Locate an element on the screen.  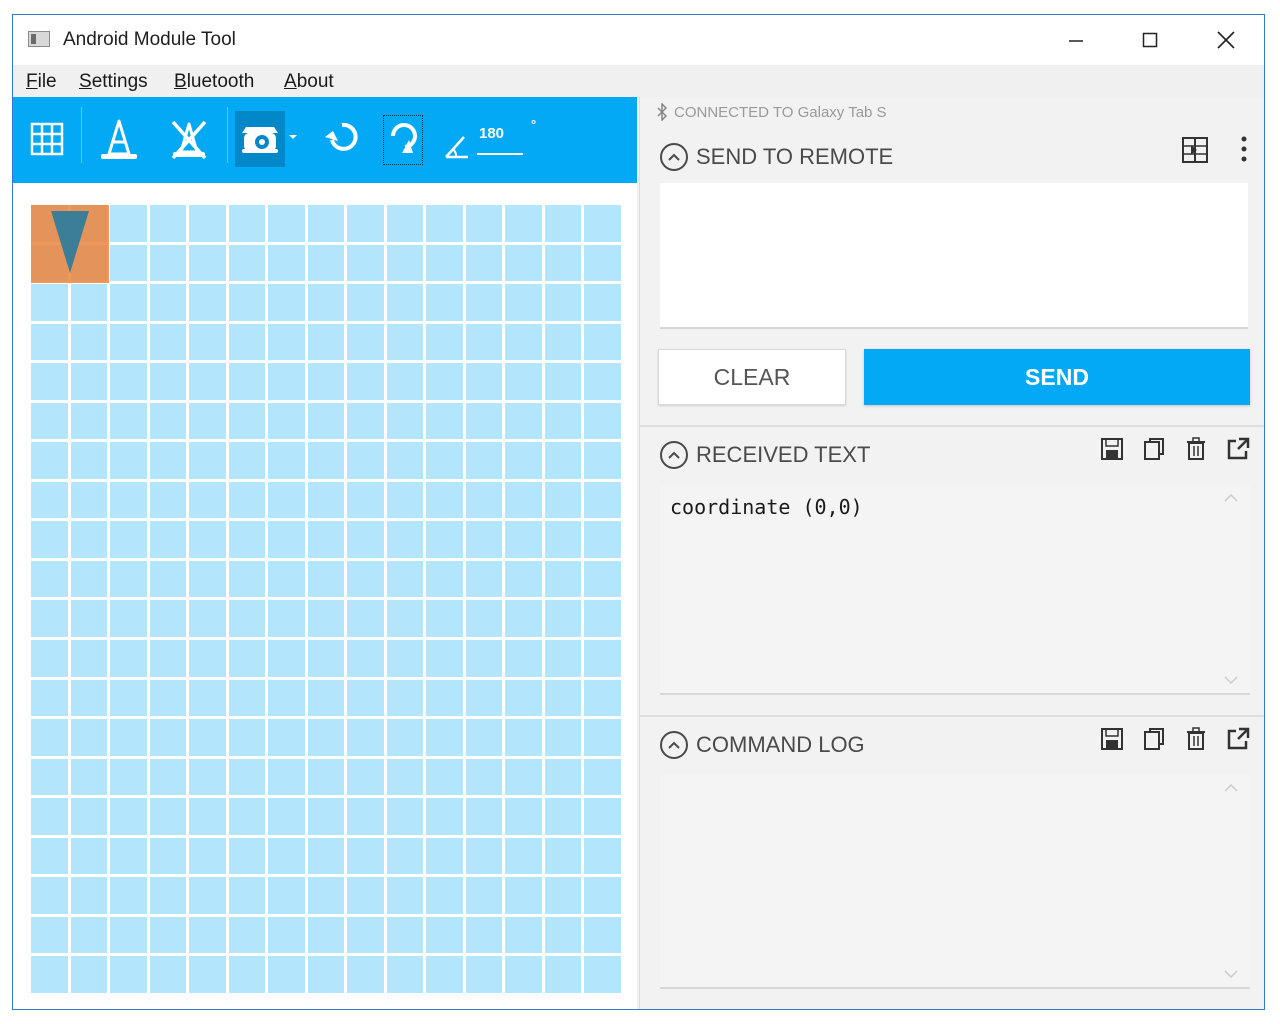
collapse-icon is located at coordinates (674, 745).